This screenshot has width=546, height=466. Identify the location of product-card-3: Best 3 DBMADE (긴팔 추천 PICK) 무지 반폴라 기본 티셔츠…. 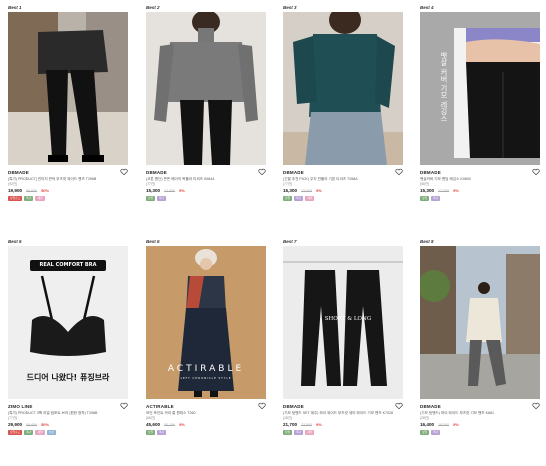
(343, 102).